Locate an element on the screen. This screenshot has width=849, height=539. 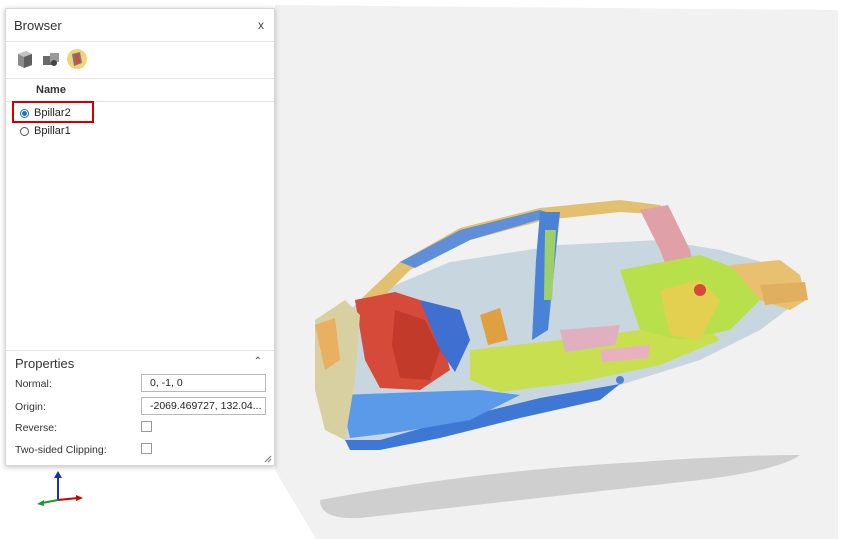
browser-toolbar is located at coordinates (140, 60).